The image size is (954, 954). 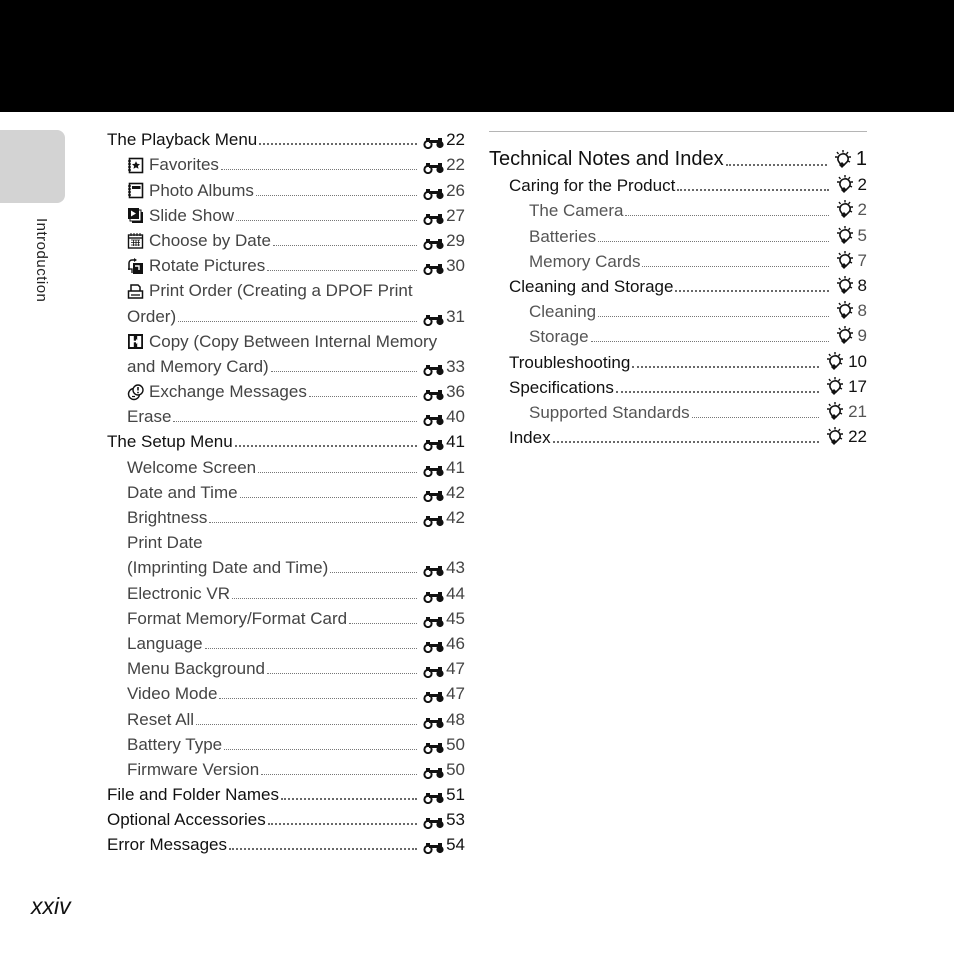 What do you see at coordinates (846, 362) in the screenshot?
I see `page-reference: 10` at bounding box center [846, 362].